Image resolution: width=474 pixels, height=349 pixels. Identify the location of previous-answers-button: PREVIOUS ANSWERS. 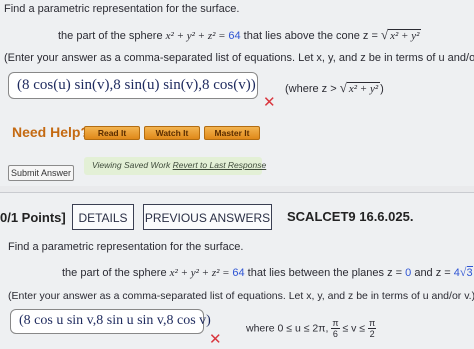
(207, 217).